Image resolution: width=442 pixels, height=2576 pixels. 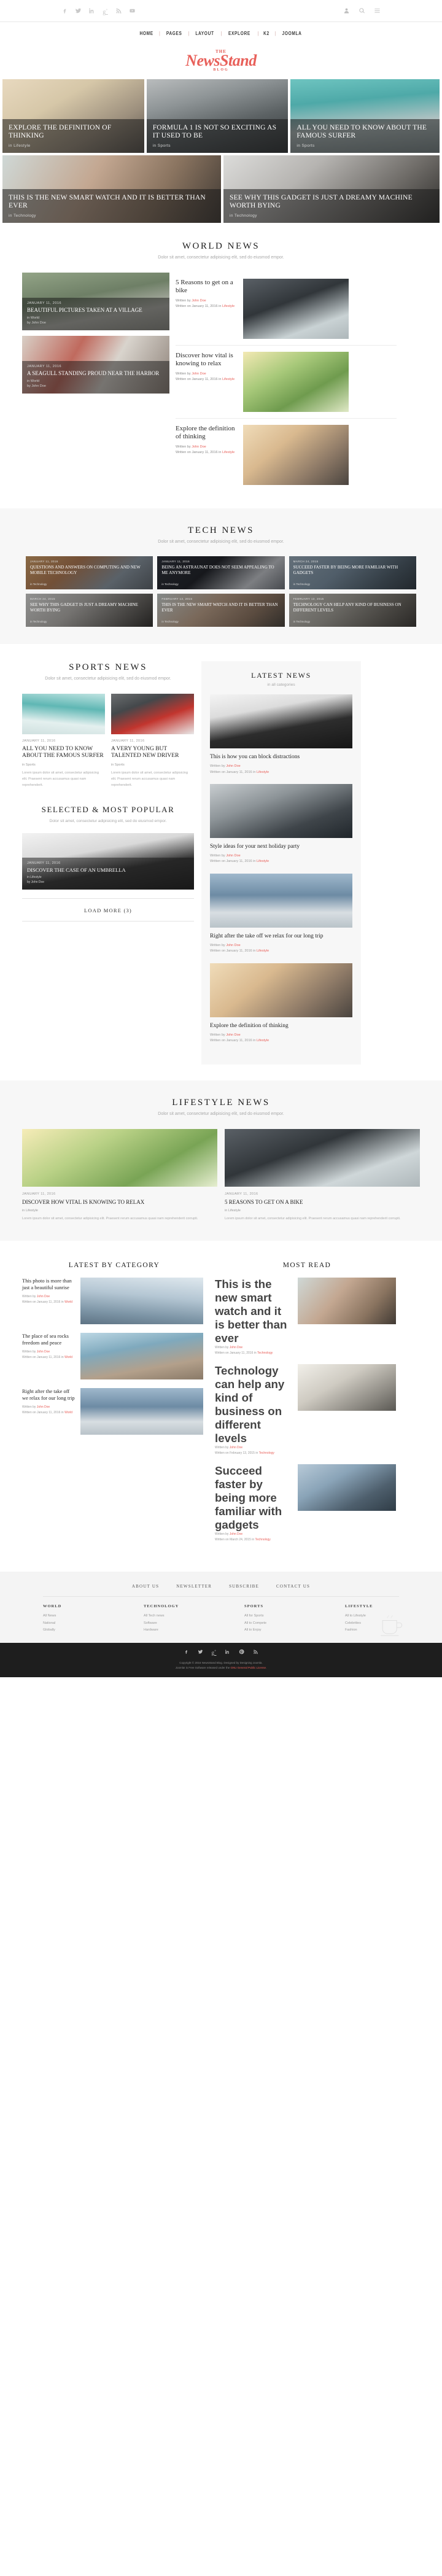 What do you see at coordinates (378, 10) in the screenshot?
I see `menu-icon` at bounding box center [378, 10].